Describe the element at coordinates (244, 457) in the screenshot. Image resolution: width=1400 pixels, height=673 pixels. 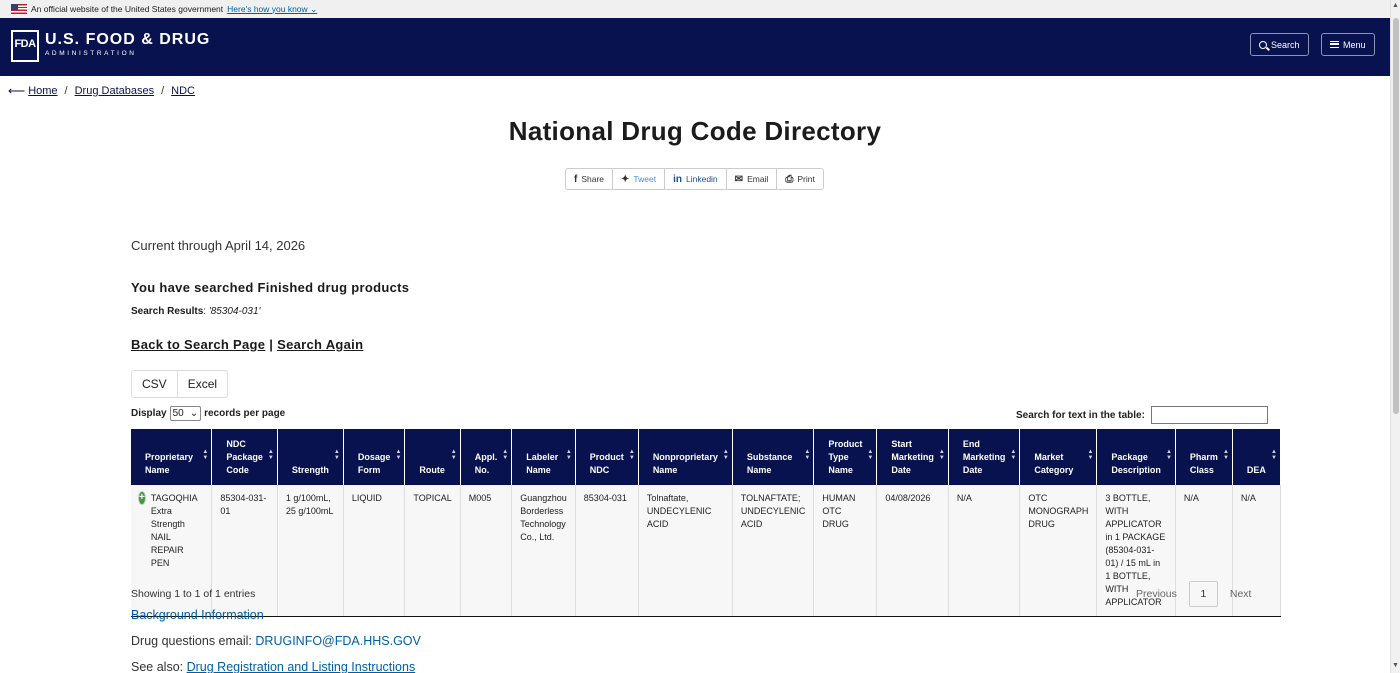
I see `col-ndc-package-code: NDC Package Code` at that location.